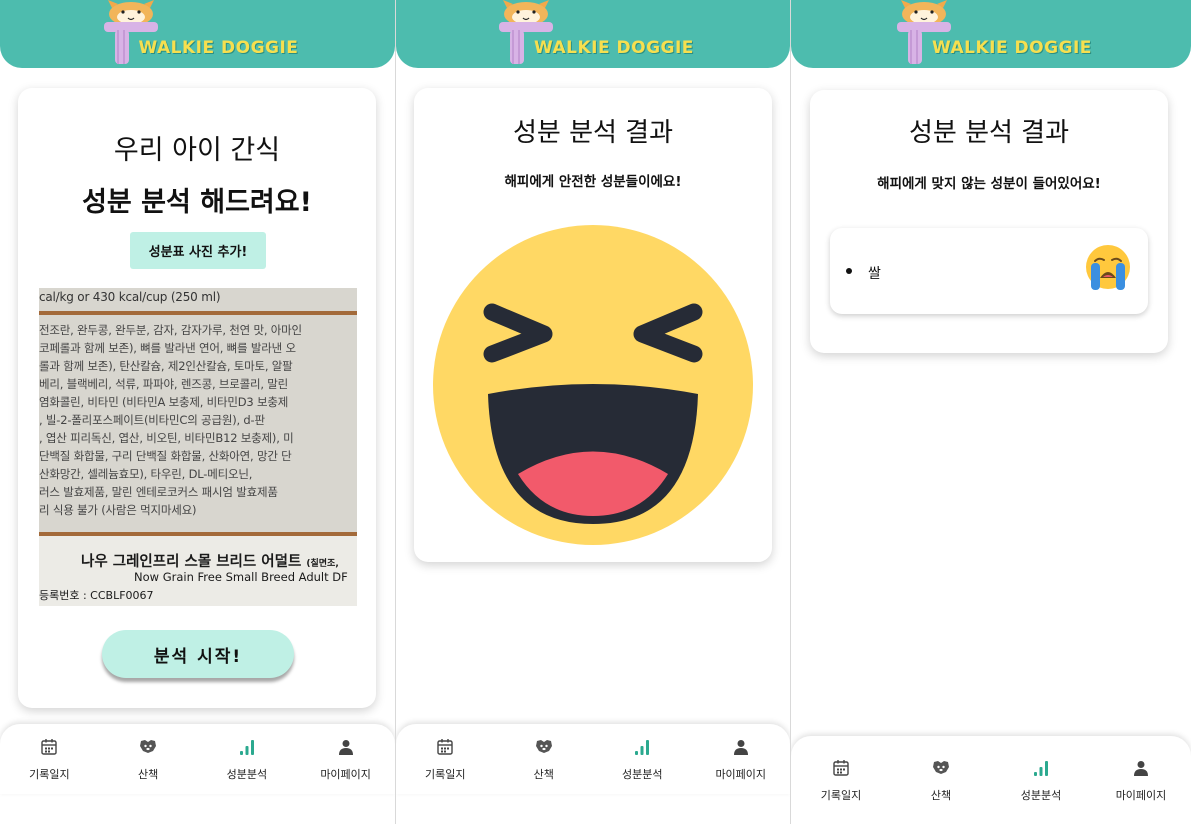 The height and width of the screenshot is (824, 1191). I want to click on photo-text: 코페롤과 함께 보존), 뼈를 발라낸 연어, 뼈를 발라낸 오, so click(167, 348).